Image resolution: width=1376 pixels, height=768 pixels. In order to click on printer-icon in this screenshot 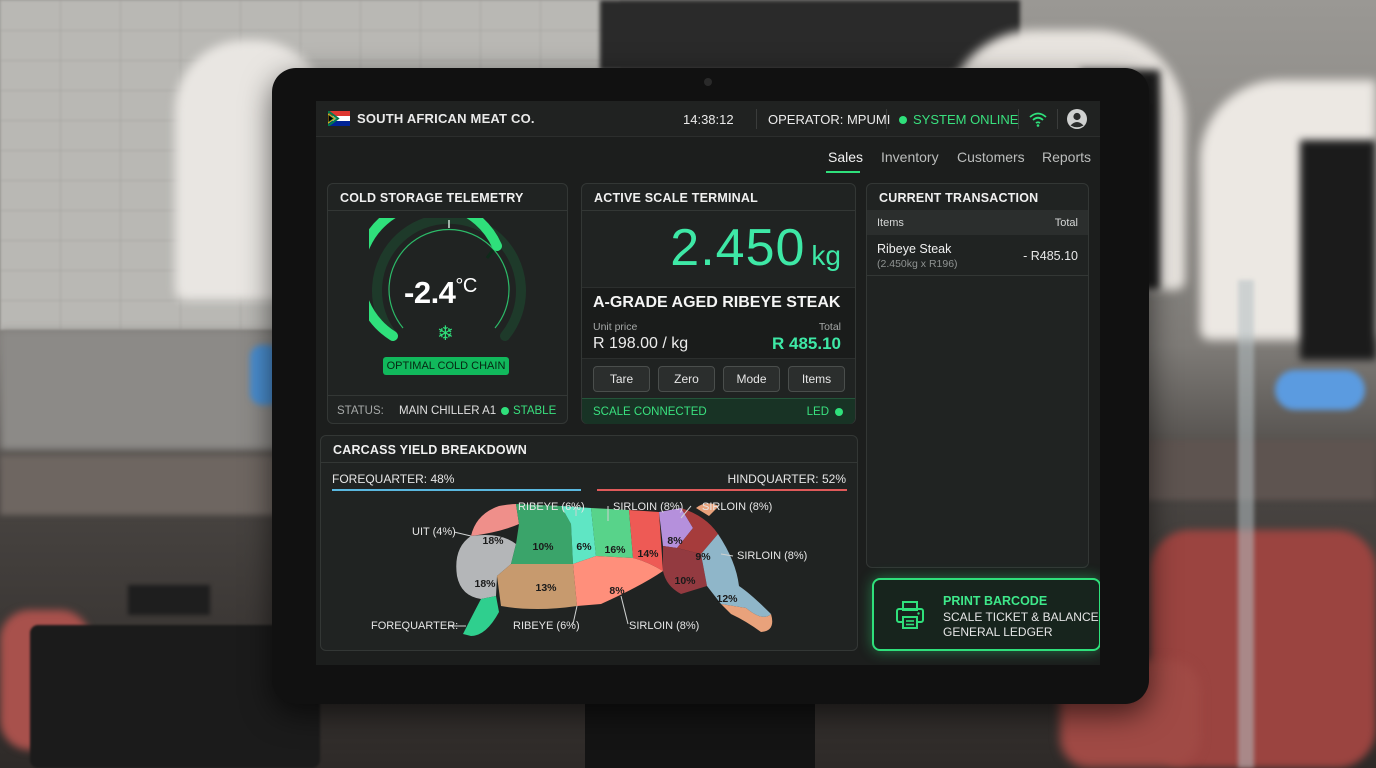, I will do `click(910, 615)`.